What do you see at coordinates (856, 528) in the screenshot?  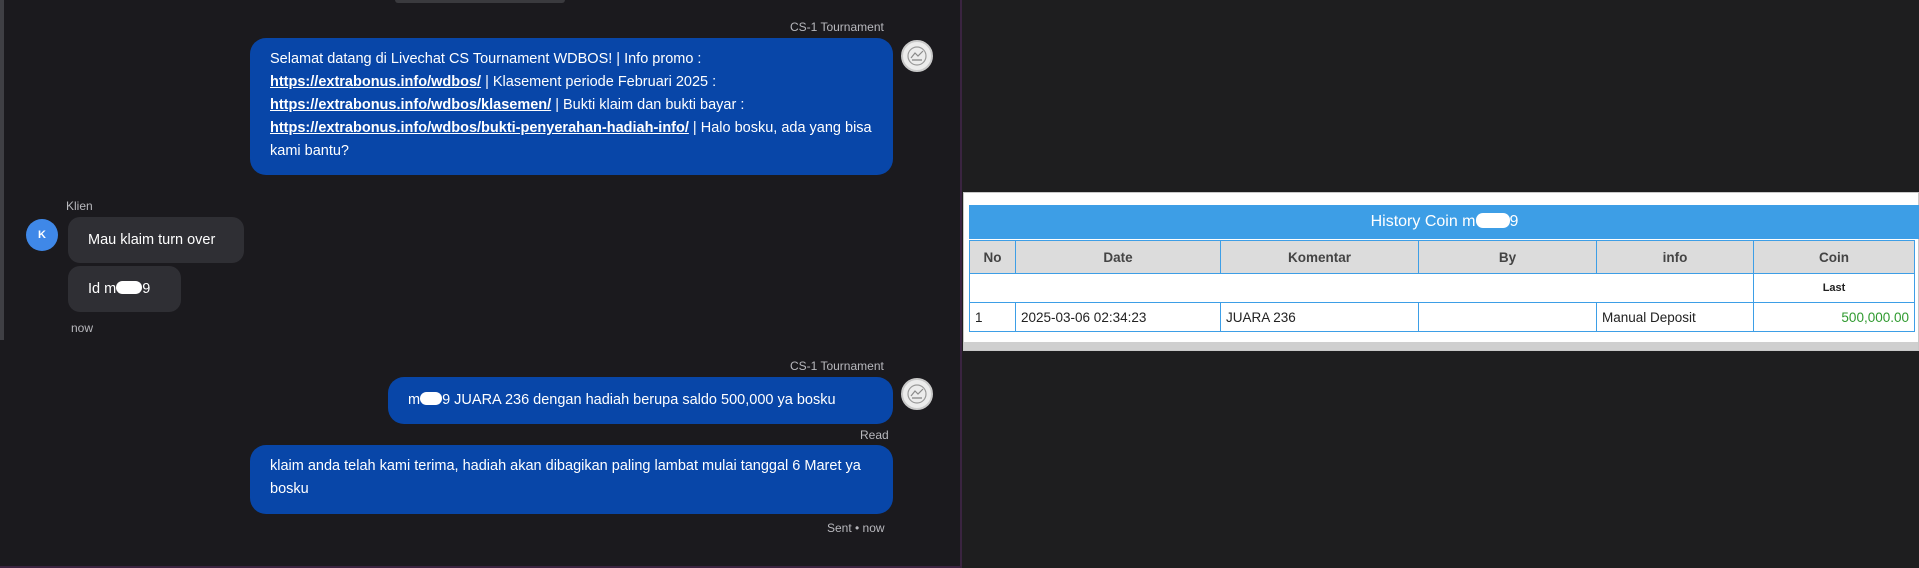 I see `sent-status: Sent • now` at bounding box center [856, 528].